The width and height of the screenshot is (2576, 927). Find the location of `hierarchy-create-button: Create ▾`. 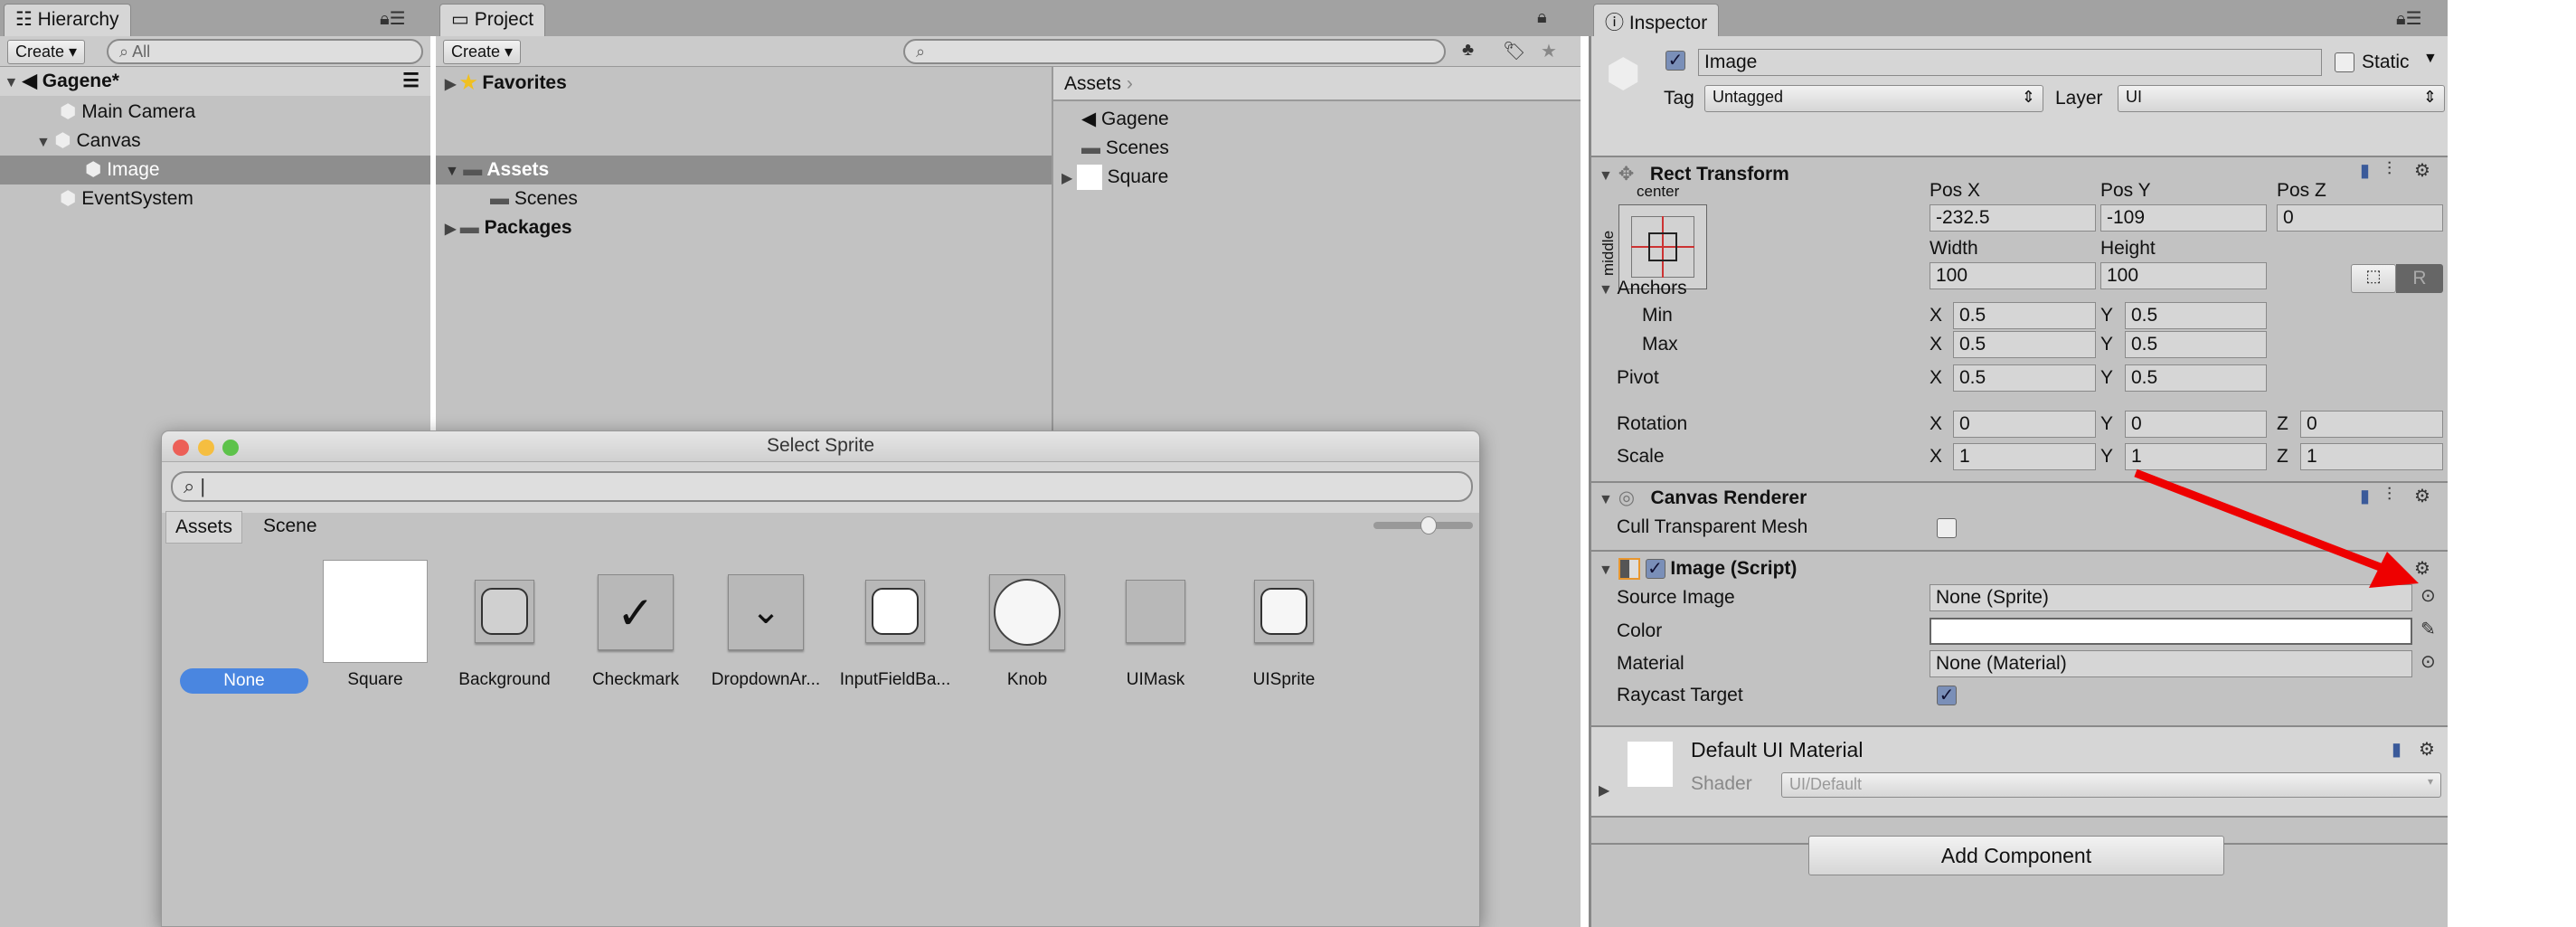

hierarchy-create-button: Create ▾ is located at coordinates (46, 52).